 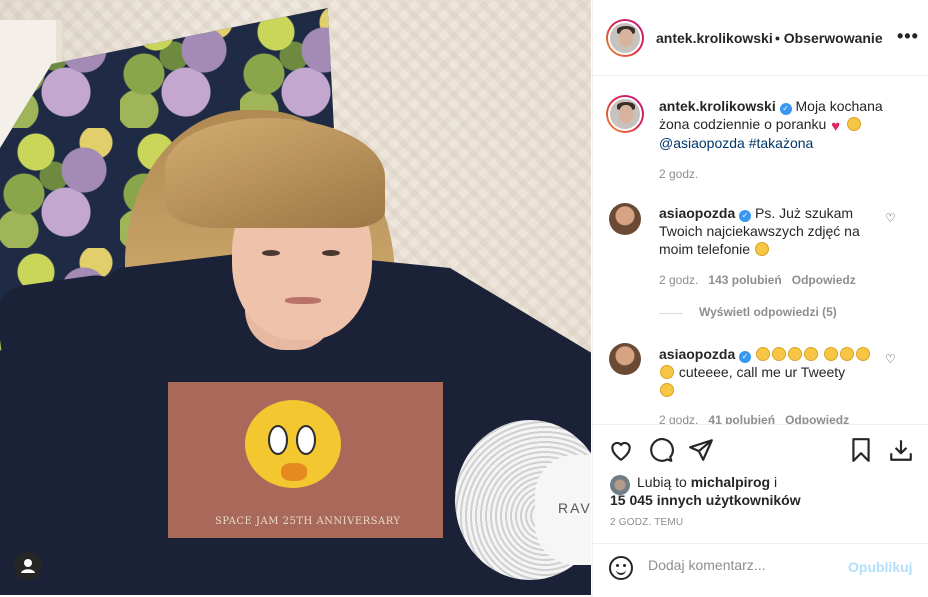 What do you see at coordinates (574, 508) in the screenshot?
I see `fan-label: RAVI` at bounding box center [574, 508].